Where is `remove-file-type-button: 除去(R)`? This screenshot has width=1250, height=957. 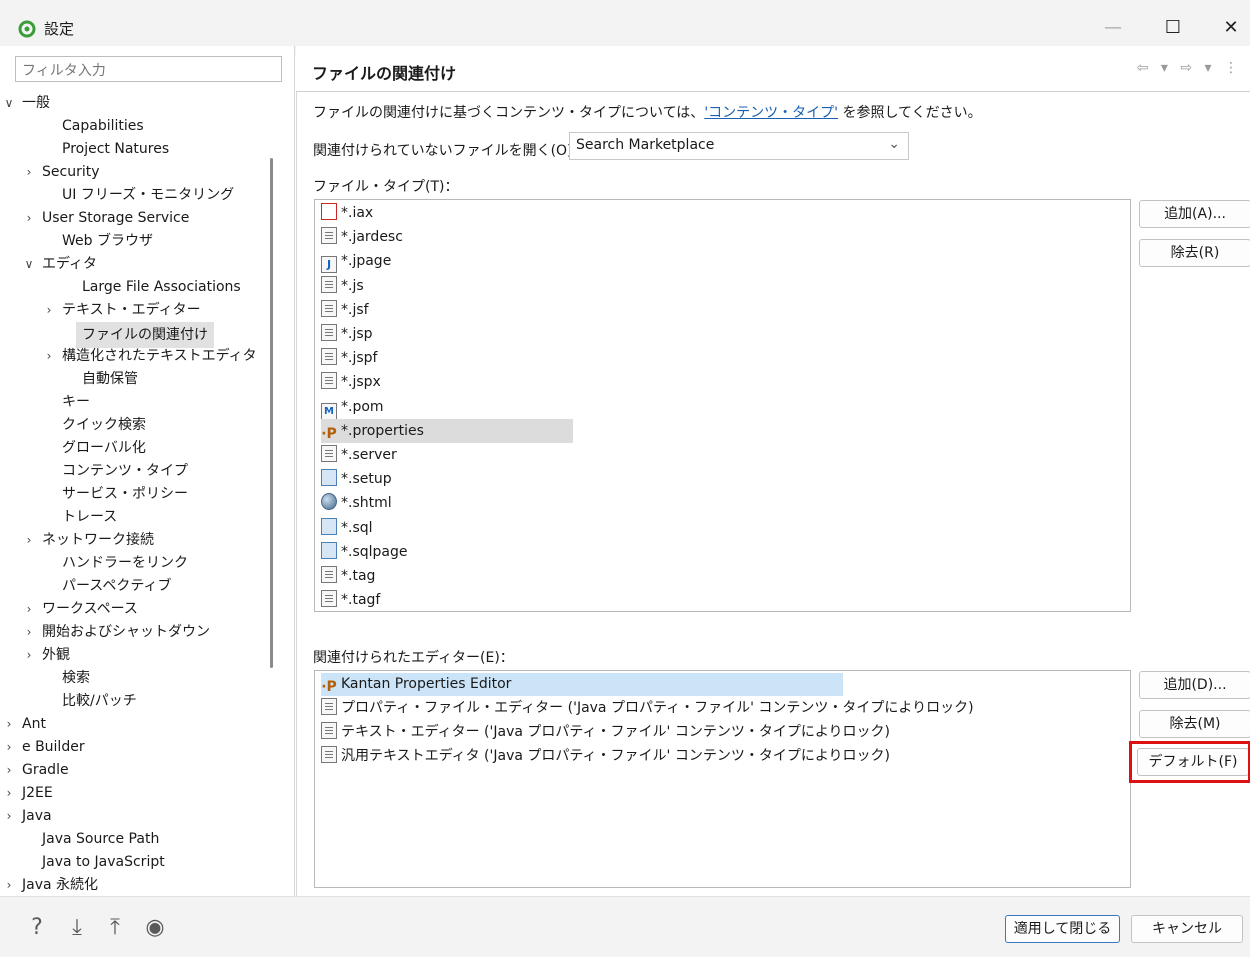
remove-file-type-button: 除去(R) is located at coordinates (1194, 253).